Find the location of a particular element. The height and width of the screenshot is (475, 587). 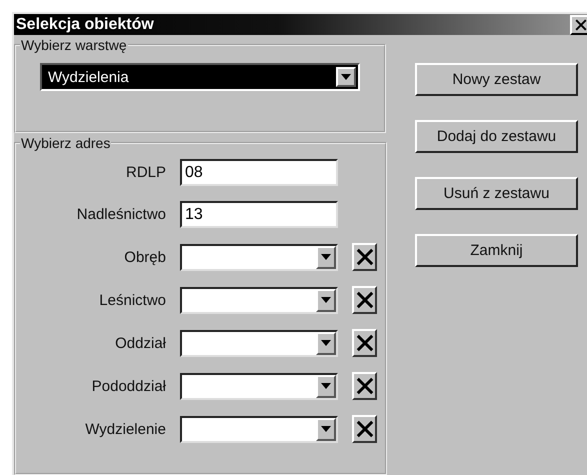

action-button: Usuń z zestawu is located at coordinates (496, 193).